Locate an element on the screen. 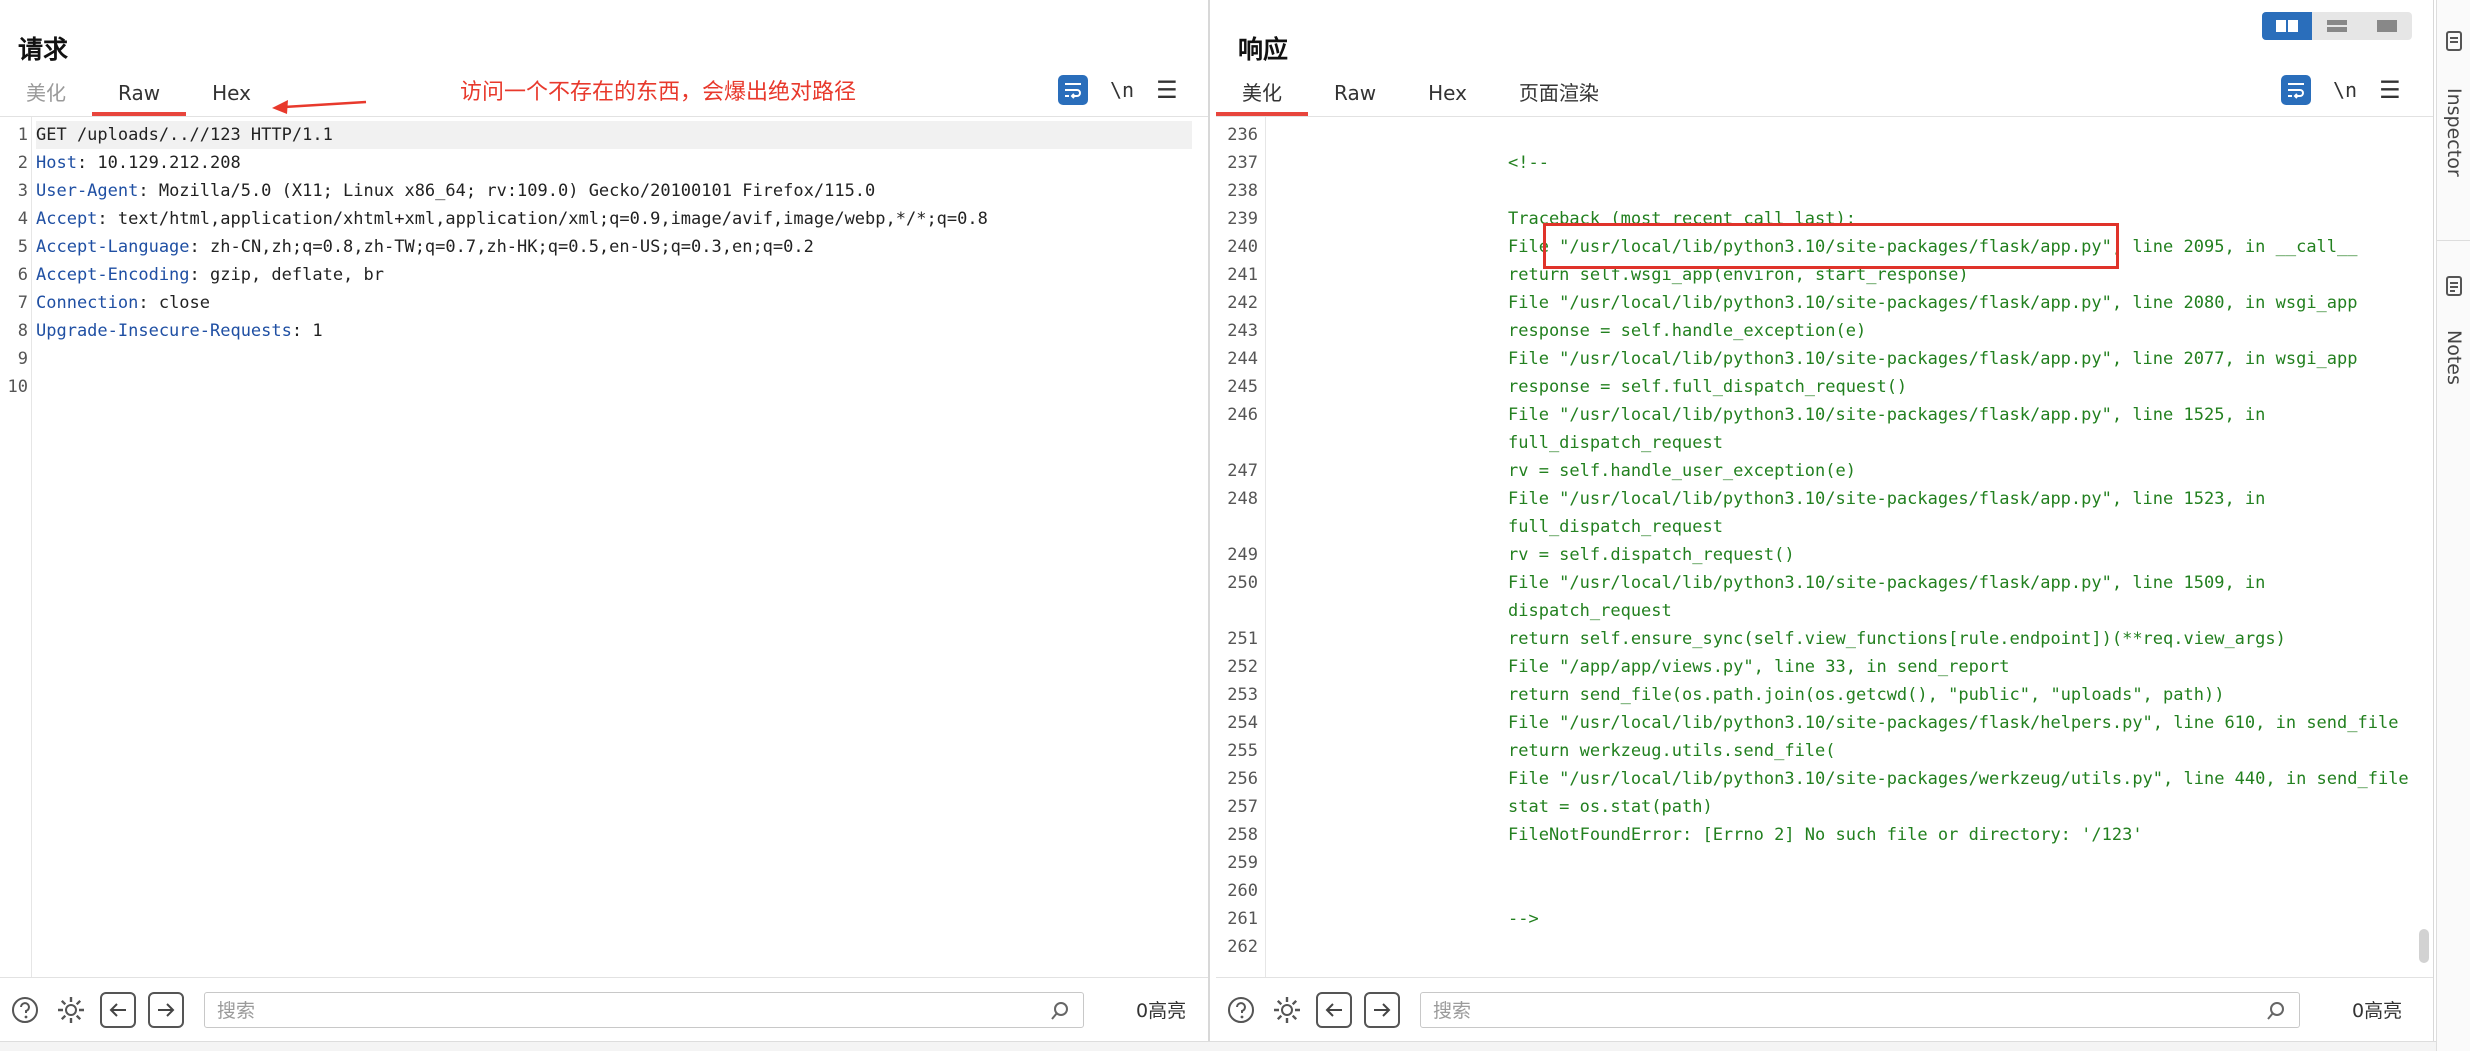 The height and width of the screenshot is (1051, 2470). response-tabs: 美化 Raw Hex 页面渲染 is located at coordinates (1420, 94).